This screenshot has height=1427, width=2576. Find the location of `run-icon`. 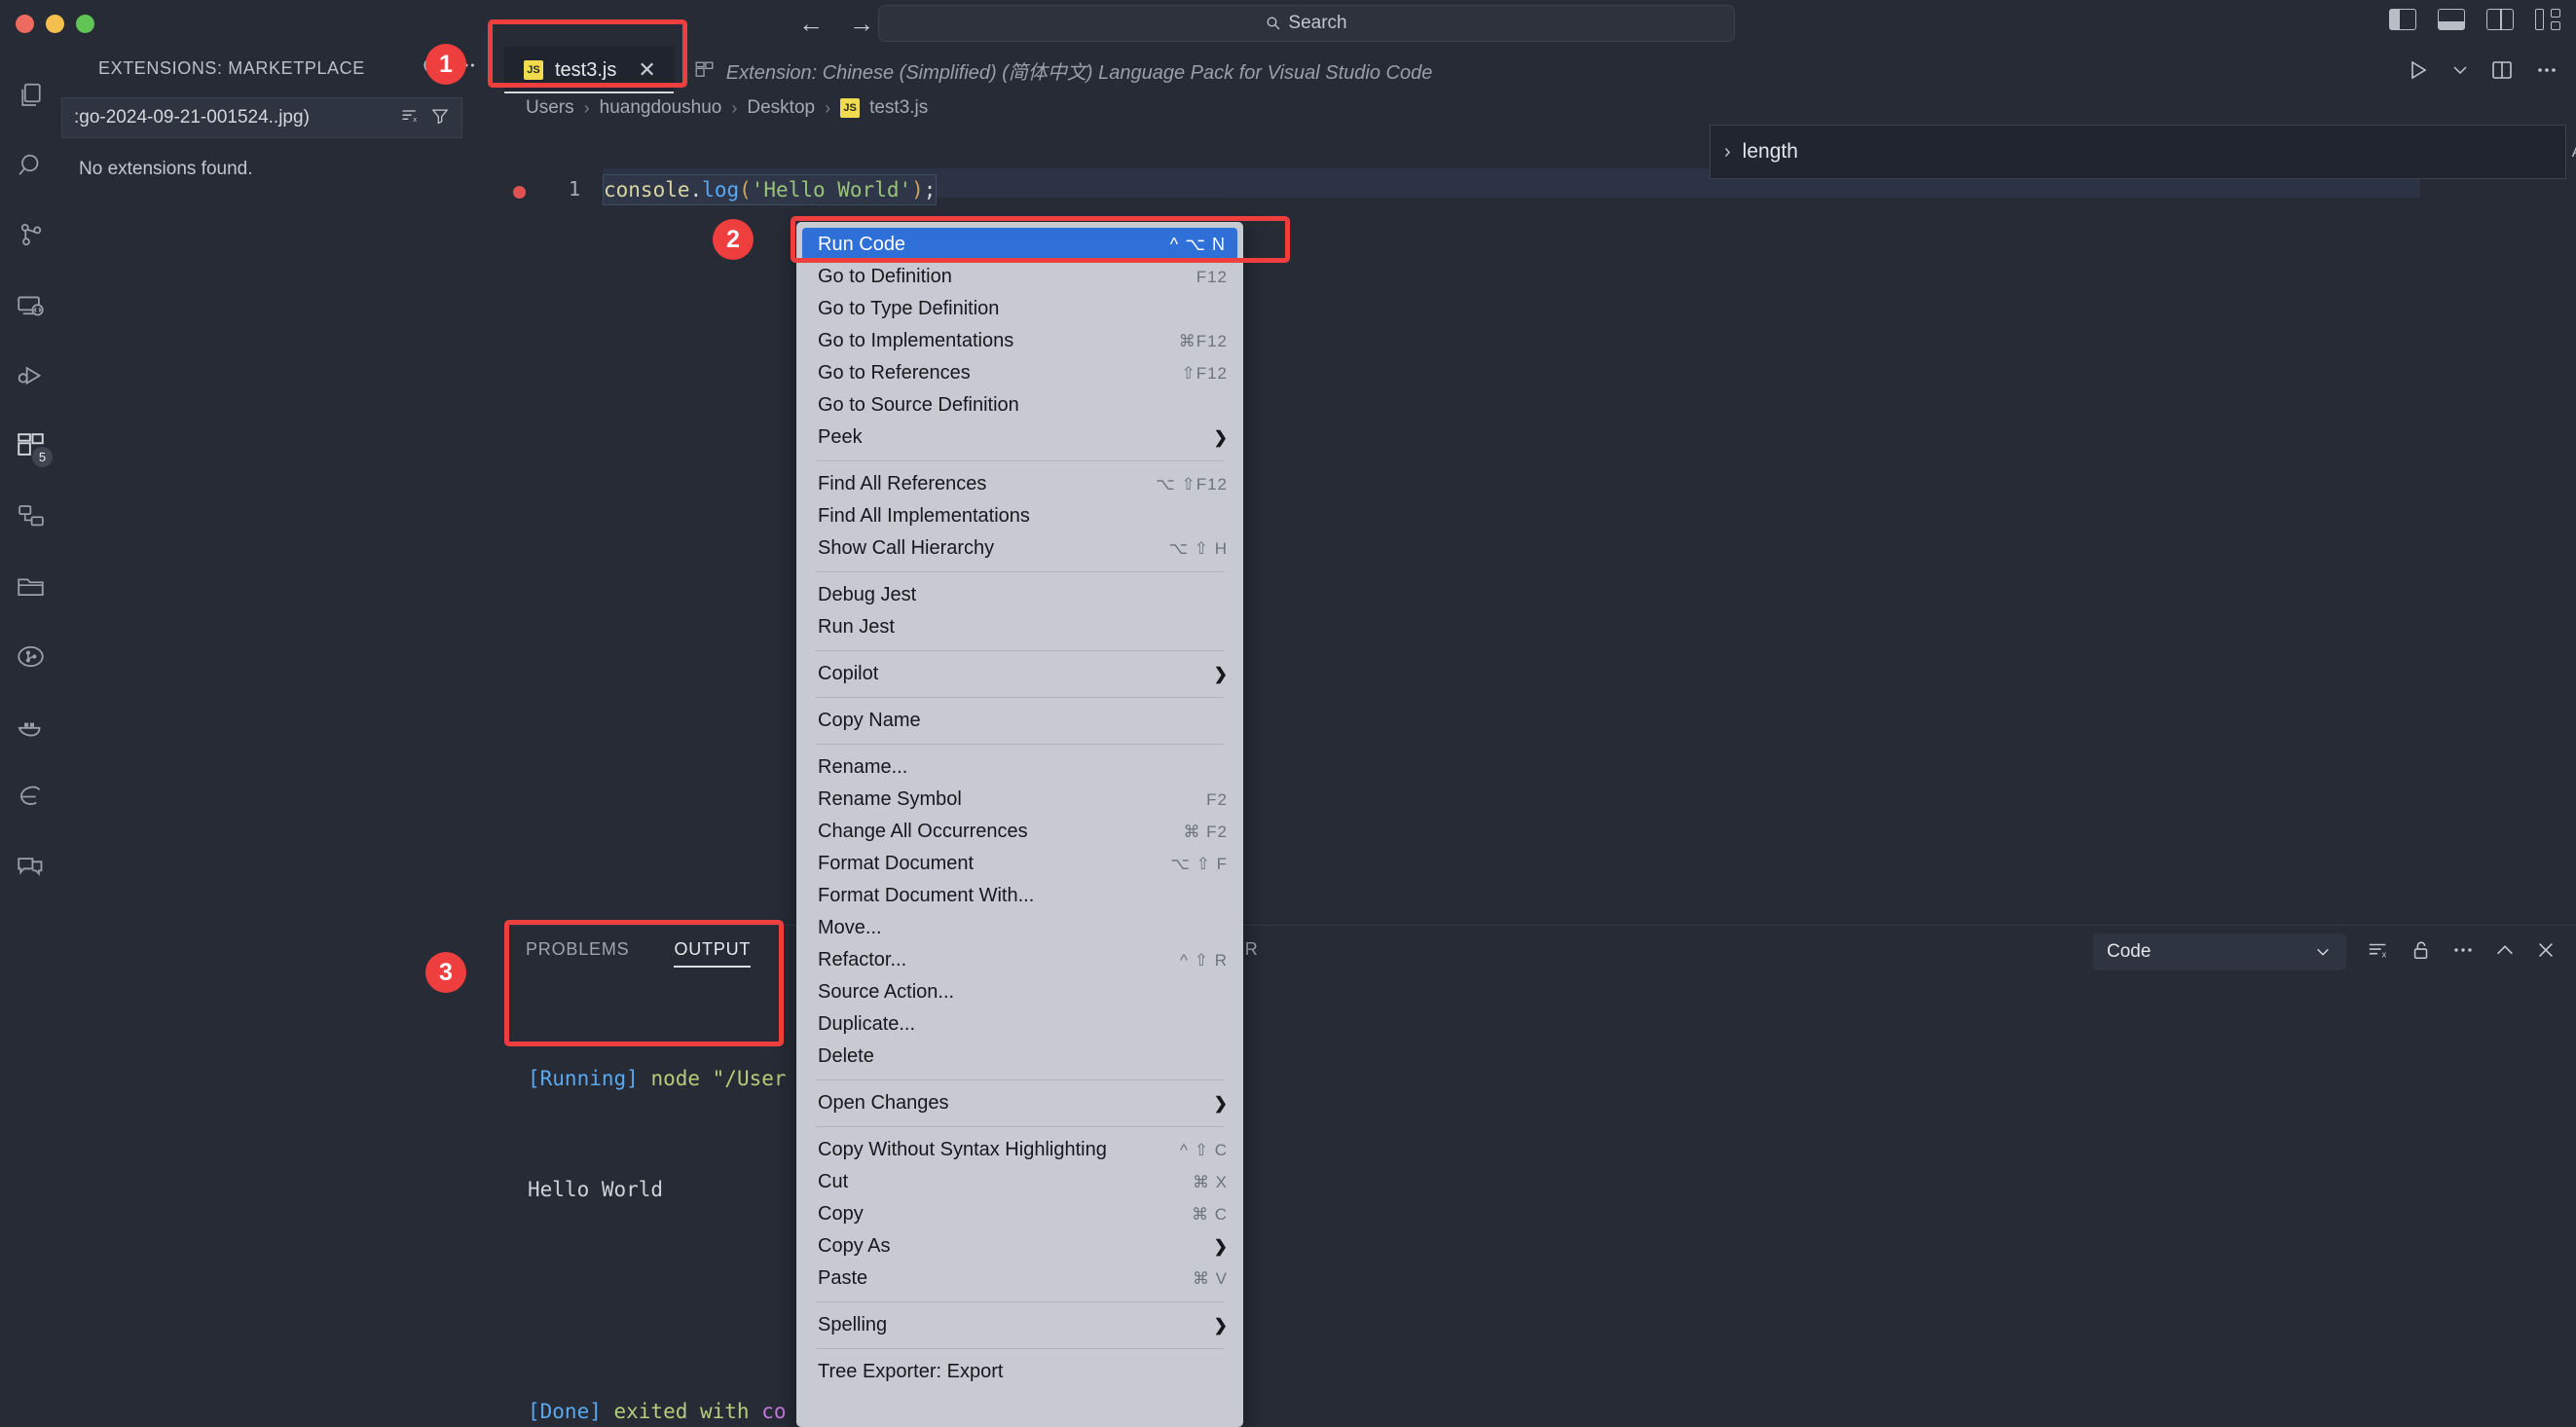

run-icon is located at coordinates (2418, 70).